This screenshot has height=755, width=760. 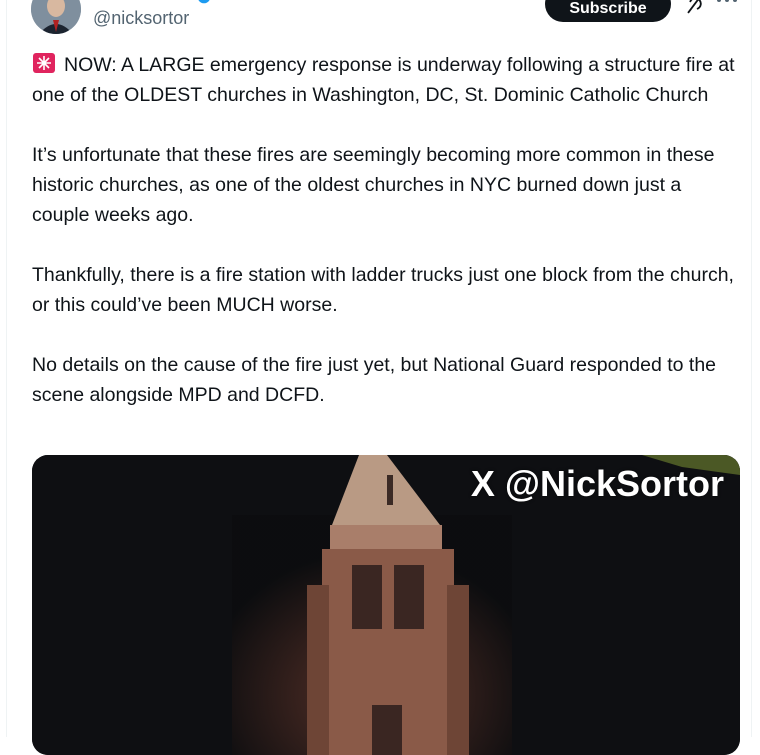 I want to click on verified-badge-icon, so click(x=204, y=2).